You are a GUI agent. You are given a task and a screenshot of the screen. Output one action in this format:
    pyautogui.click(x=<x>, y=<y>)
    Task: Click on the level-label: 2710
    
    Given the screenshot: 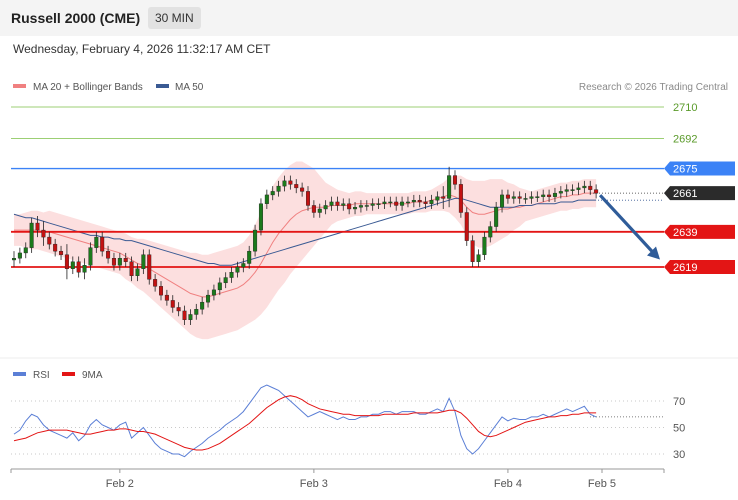 What is the action you would take?
    pyautogui.click(x=685, y=108)
    